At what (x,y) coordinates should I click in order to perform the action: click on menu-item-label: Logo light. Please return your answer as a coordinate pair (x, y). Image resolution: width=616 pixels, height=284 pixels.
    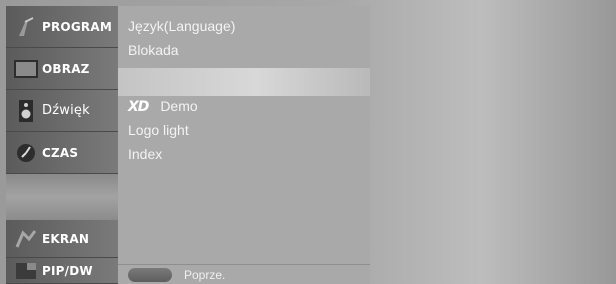
    Looking at the image, I should click on (158, 130).